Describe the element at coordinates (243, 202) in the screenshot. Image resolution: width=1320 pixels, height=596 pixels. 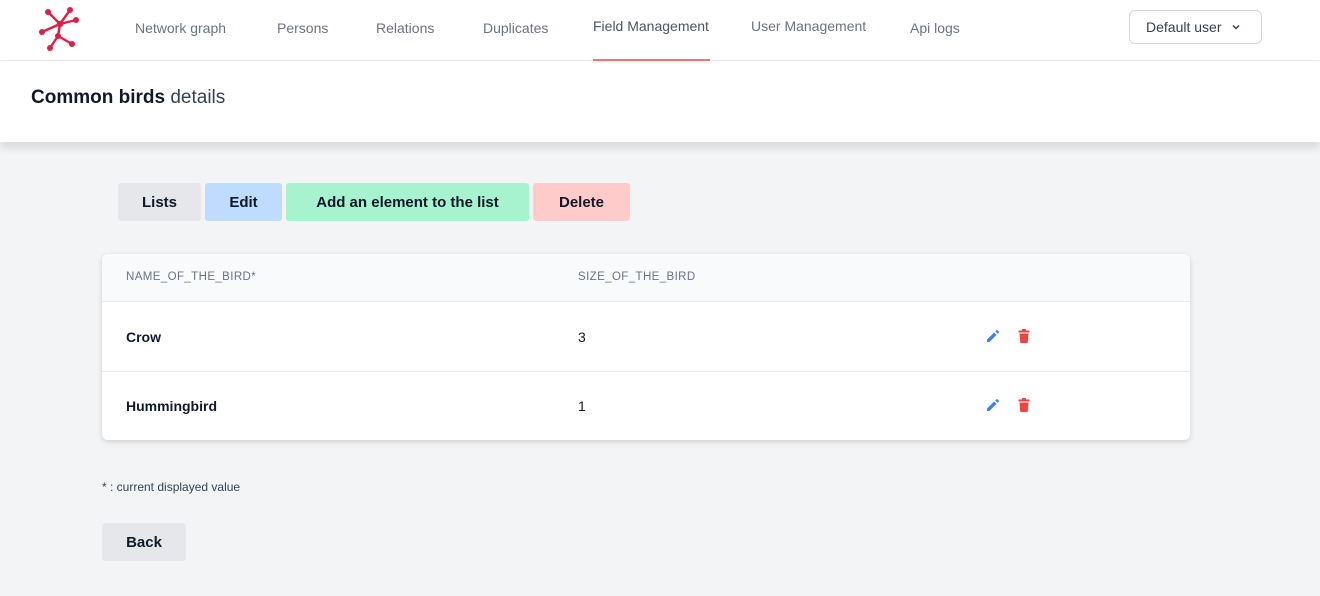
I see `edit-button: Edit` at that location.